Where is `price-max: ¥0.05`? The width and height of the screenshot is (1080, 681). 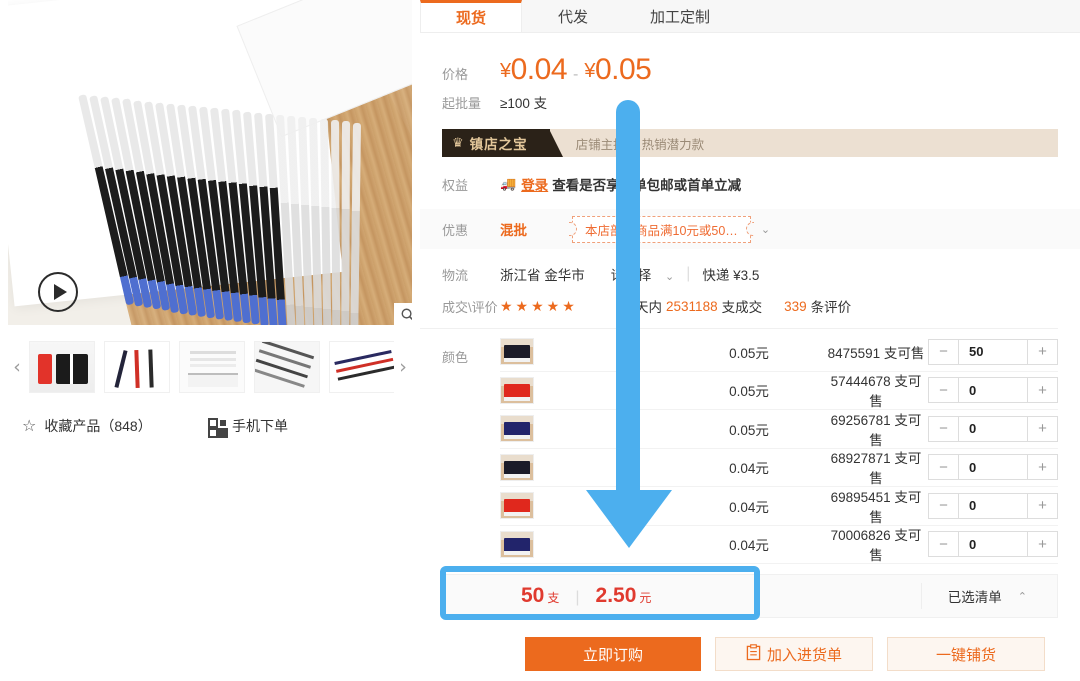 price-max: ¥0.05 is located at coordinates (618, 70).